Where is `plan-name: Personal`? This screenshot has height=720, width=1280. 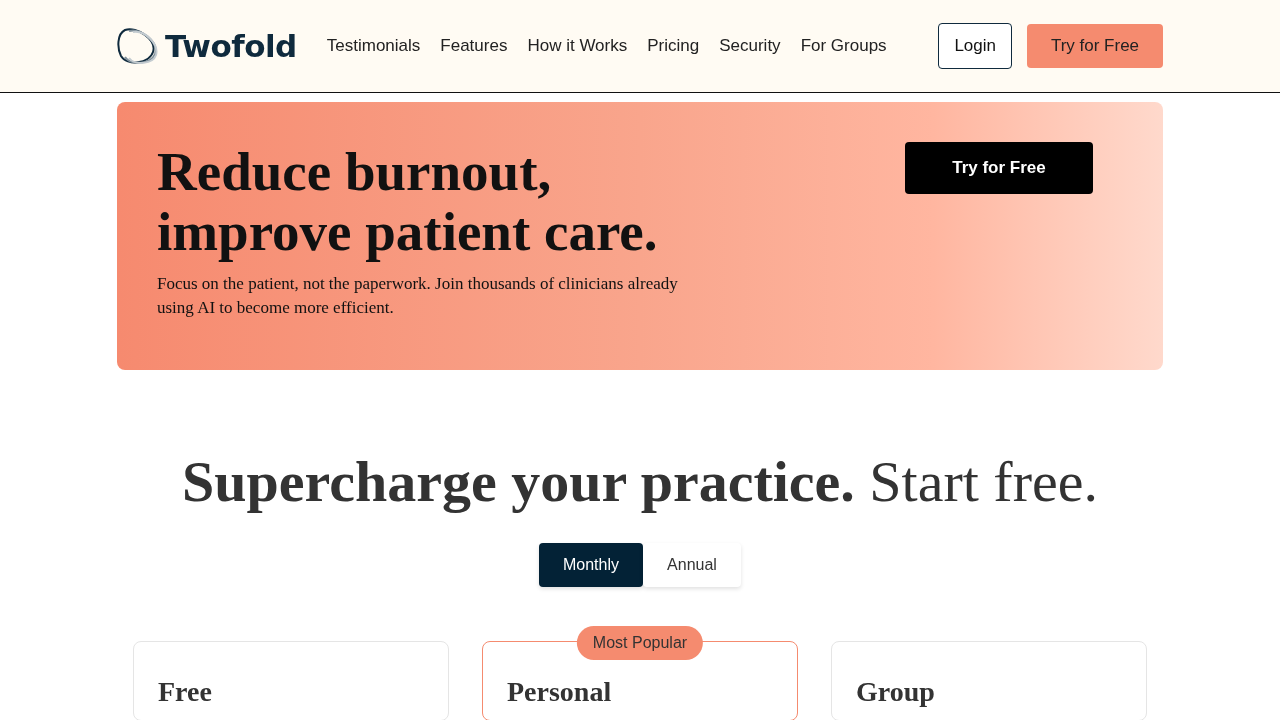
plan-name: Personal is located at coordinates (560, 692).